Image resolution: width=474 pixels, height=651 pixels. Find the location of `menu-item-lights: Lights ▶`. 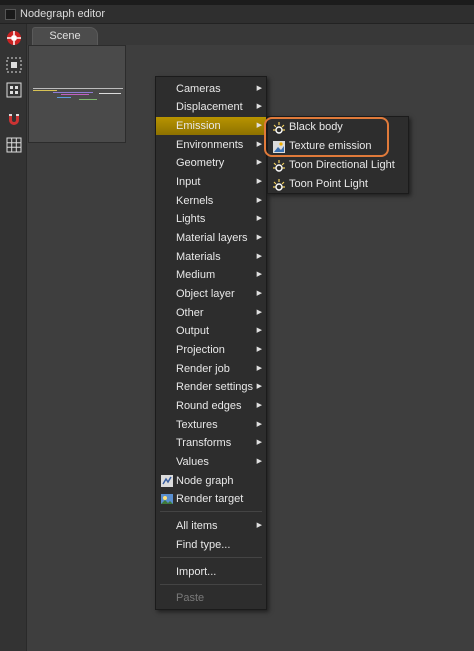

menu-item-lights: Lights ▶ is located at coordinates (211, 219).